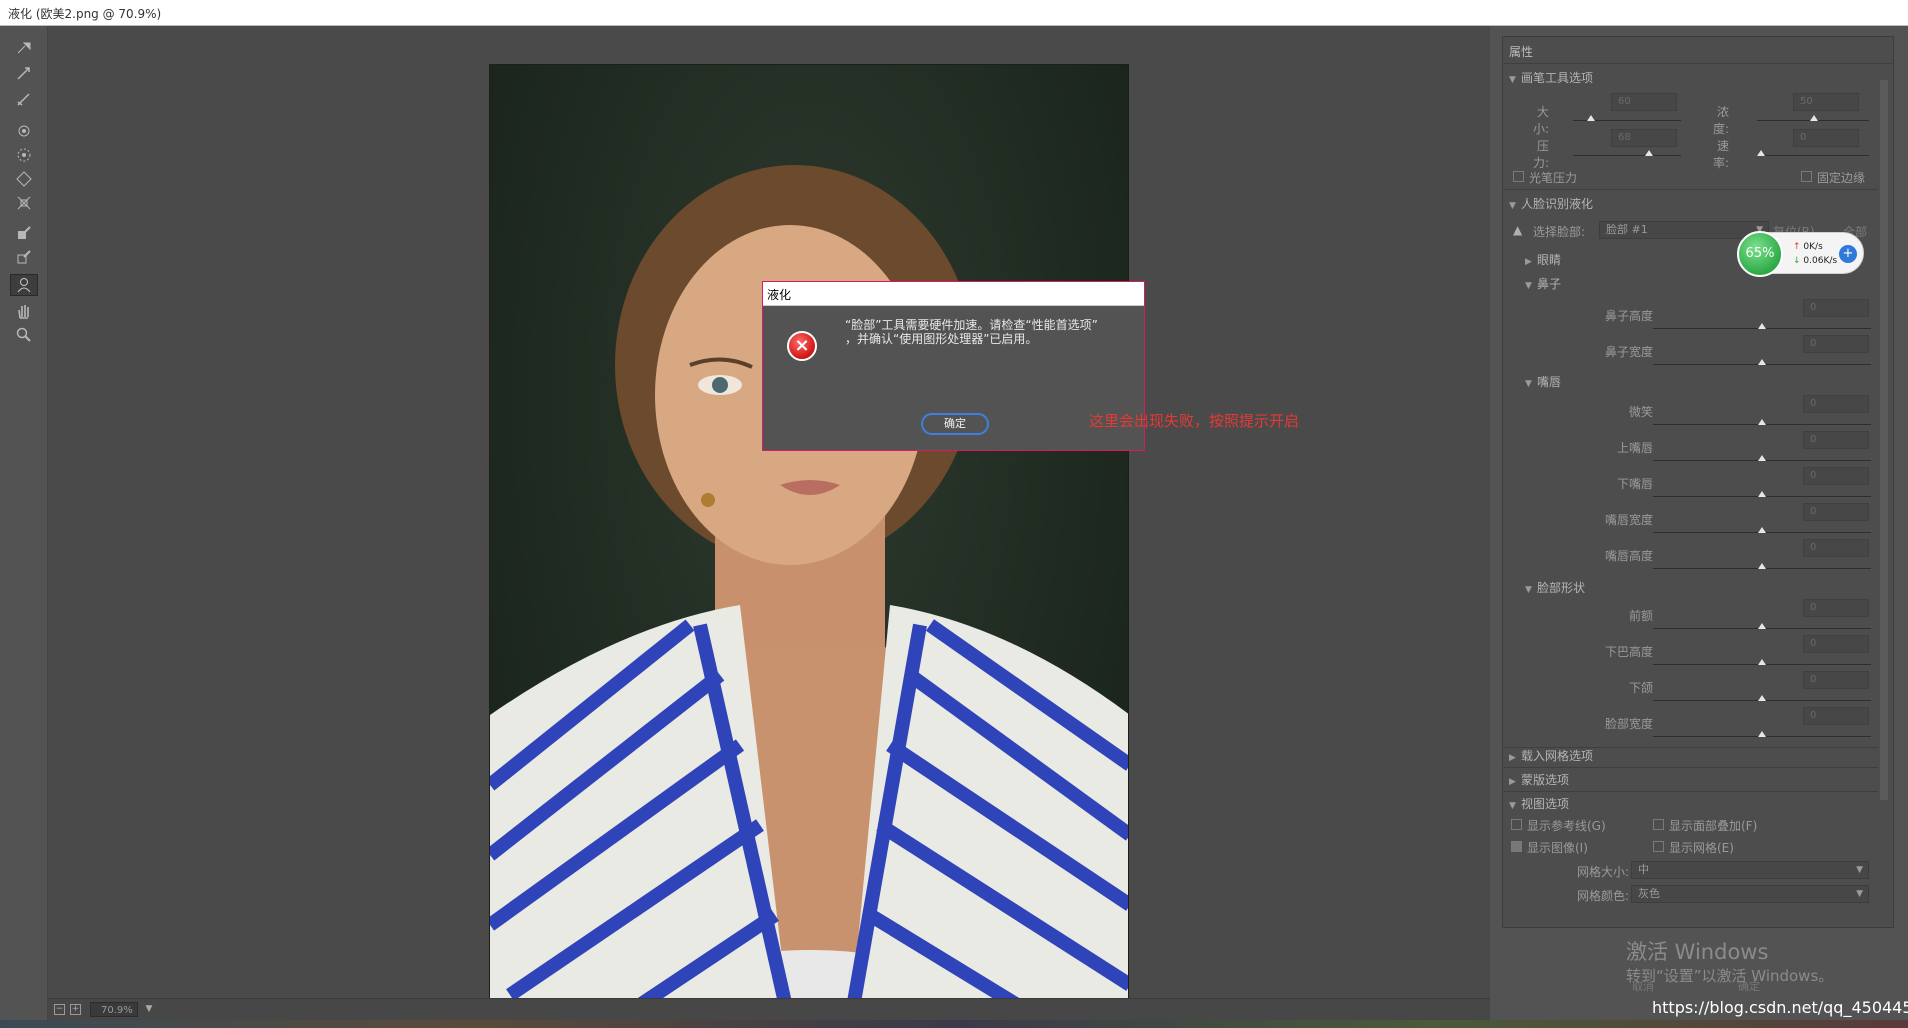  I want to click on size-input: 60, so click(1644, 102).